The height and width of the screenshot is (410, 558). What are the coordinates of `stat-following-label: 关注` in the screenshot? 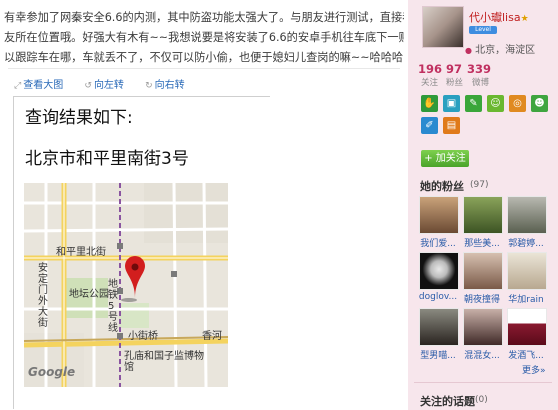 It's located at (430, 83).